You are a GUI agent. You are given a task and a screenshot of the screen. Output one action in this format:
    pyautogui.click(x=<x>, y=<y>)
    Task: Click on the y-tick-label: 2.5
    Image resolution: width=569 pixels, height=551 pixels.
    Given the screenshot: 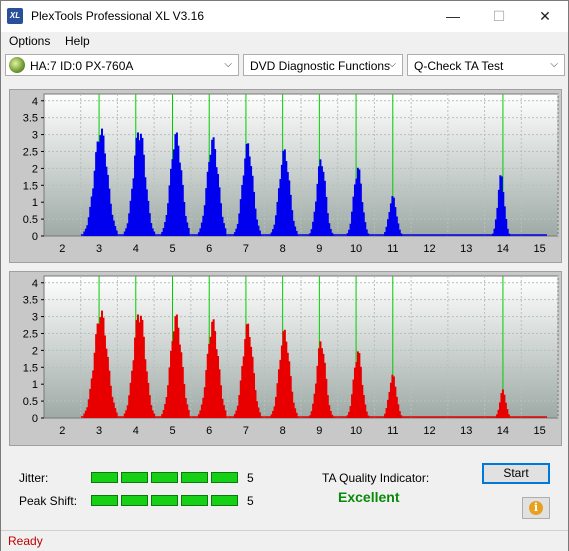 What is the action you would take?
    pyautogui.click(x=30, y=152)
    